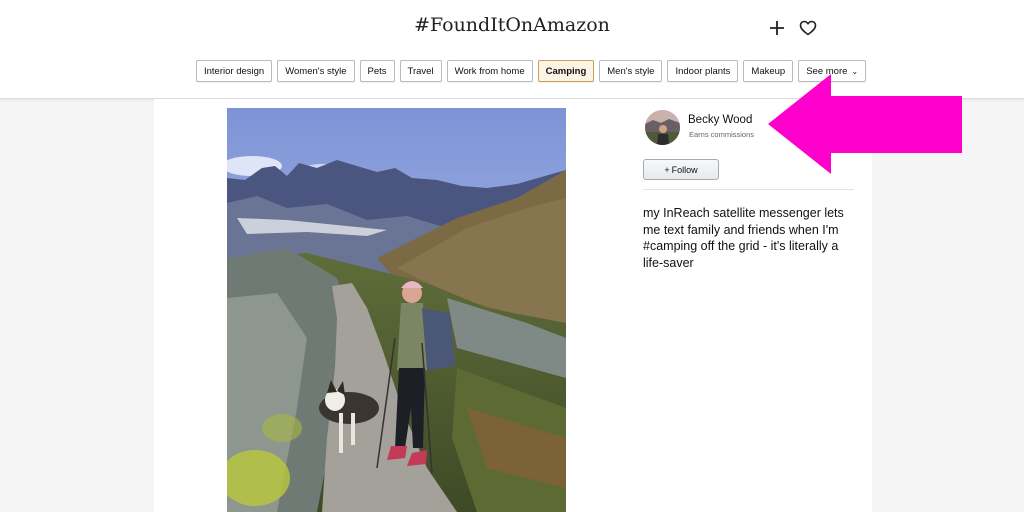 The height and width of the screenshot is (512, 1024). I want to click on annotation-arrow-icon, so click(866, 124).